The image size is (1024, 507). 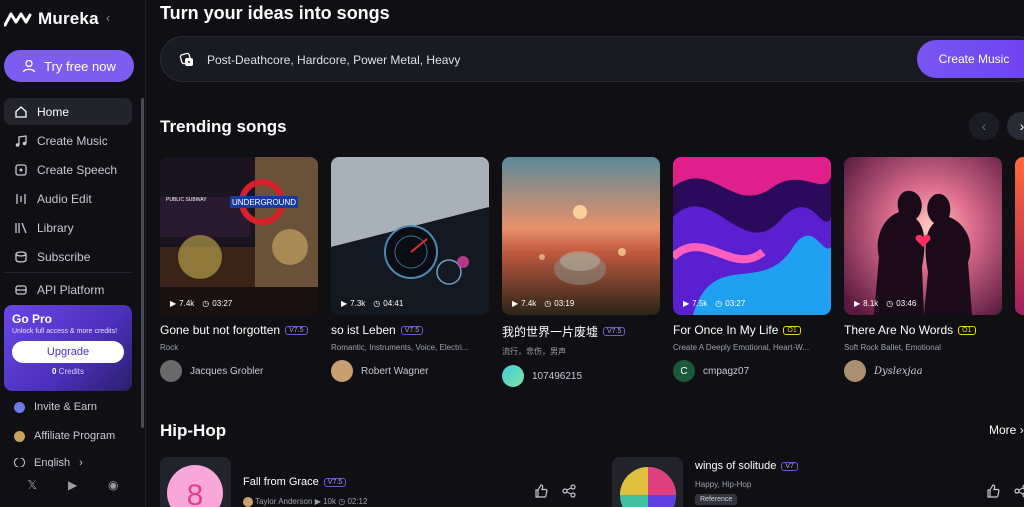 I want to click on sidebar-item-create-music: Create Music, so click(x=68, y=140).